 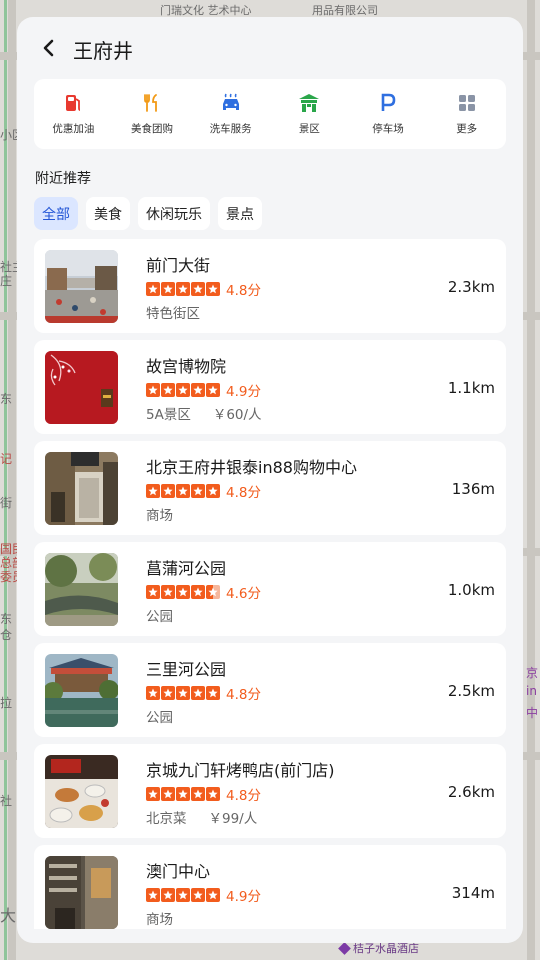 What do you see at coordinates (108, 213) in the screenshot?
I see `filter-chip-food: 美食` at bounding box center [108, 213].